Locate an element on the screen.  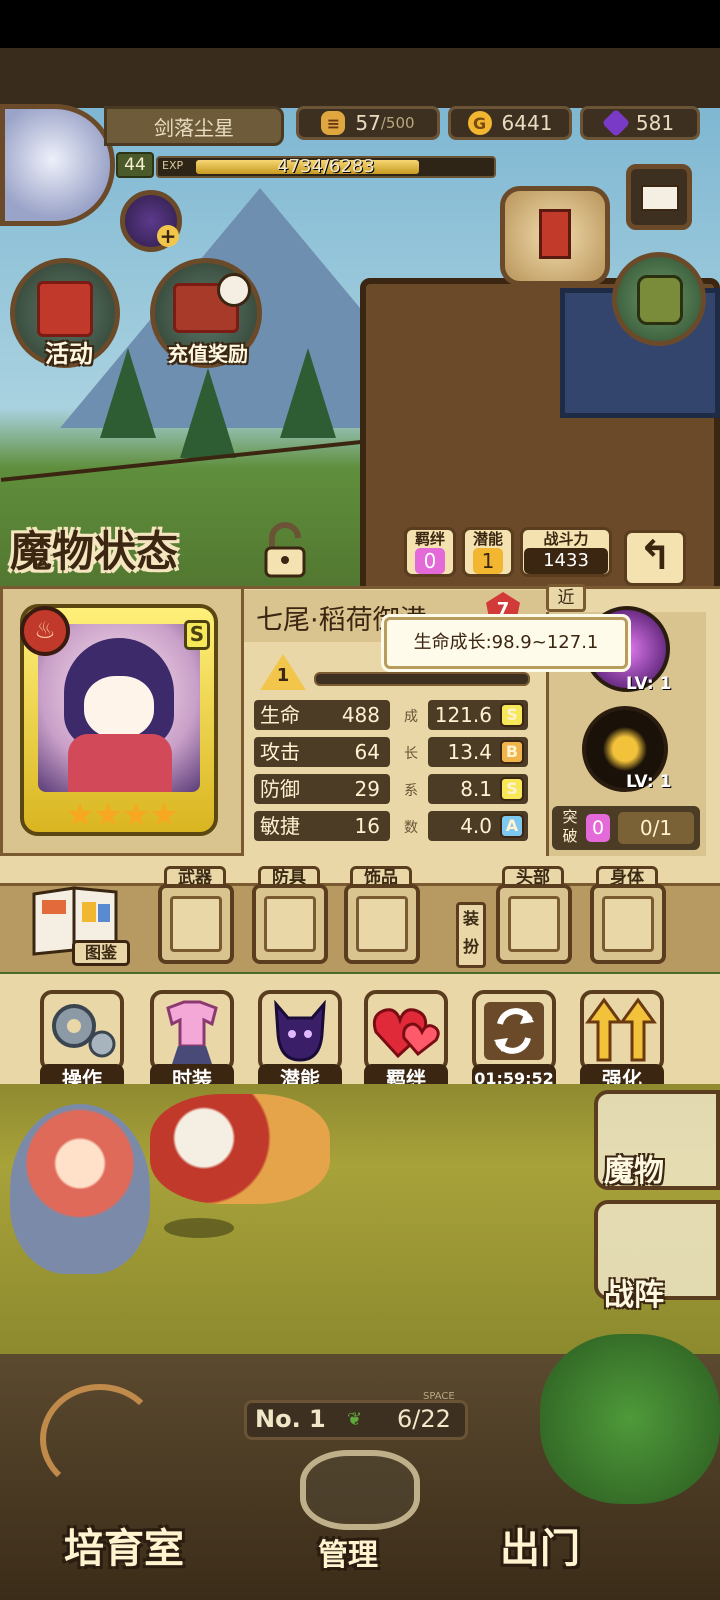
exit-button: 出门 is located at coordinates (540, 1545).